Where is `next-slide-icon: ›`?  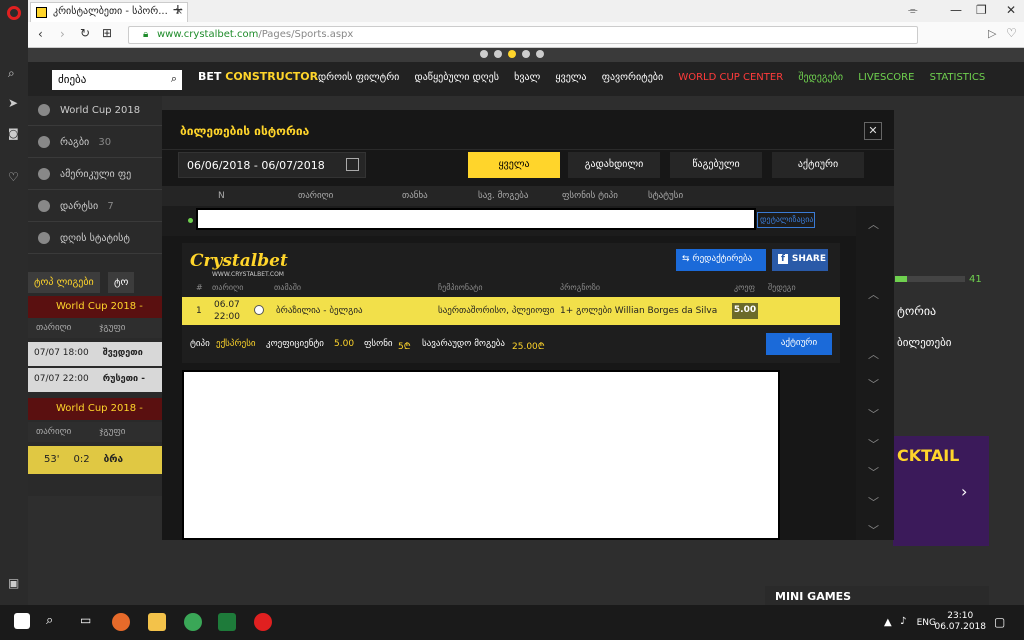
next-slide-icon: › is located at coordinates (964, 491).